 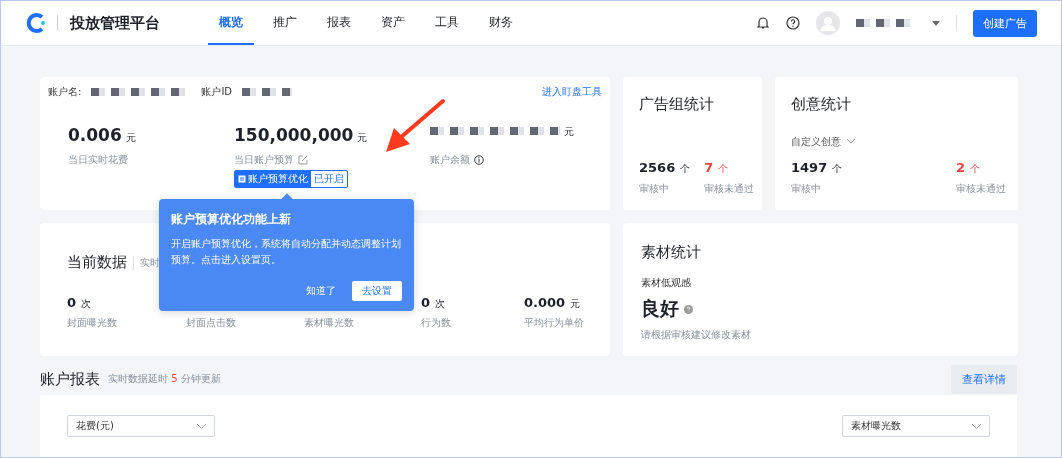 I want to click on redacted-account-id, so click(x=267, y=92).